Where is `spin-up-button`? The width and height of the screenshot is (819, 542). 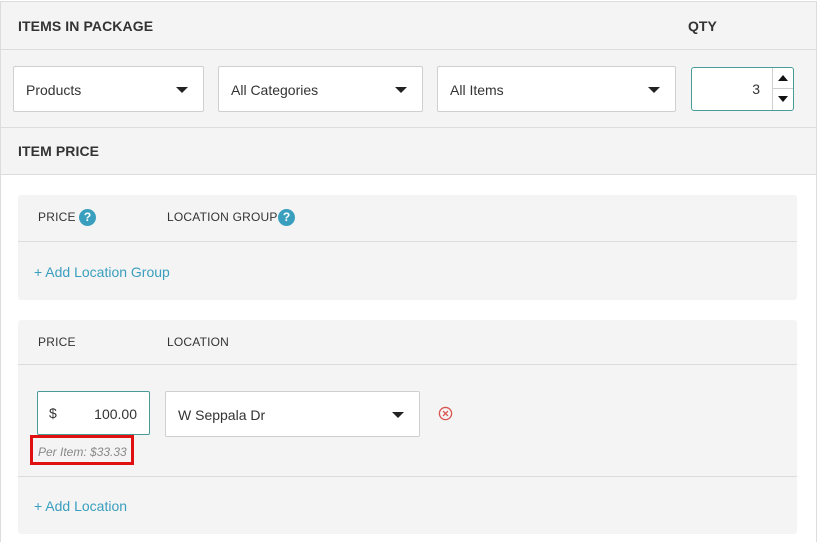
spin-up-button is located at coordinates (783, 78).